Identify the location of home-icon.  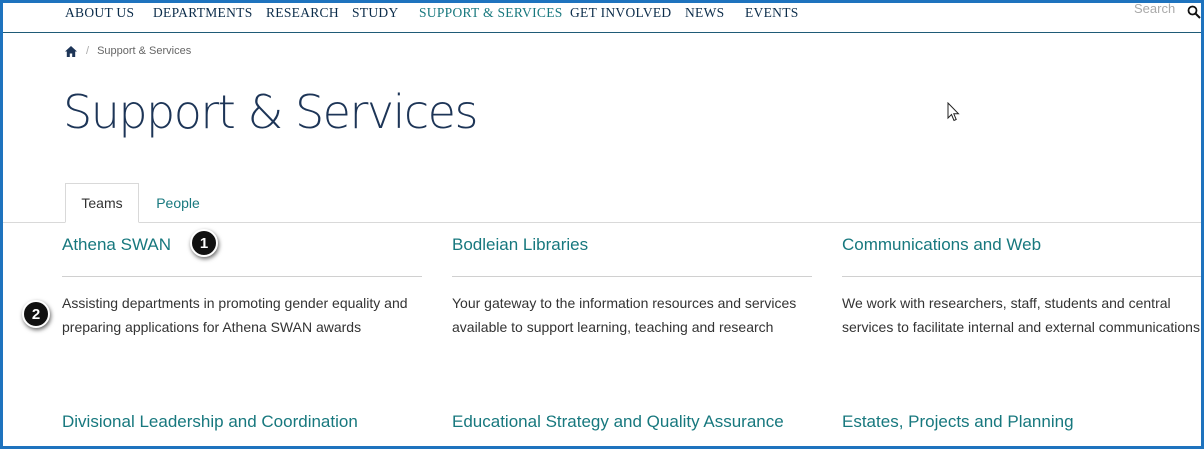
(71, 51).